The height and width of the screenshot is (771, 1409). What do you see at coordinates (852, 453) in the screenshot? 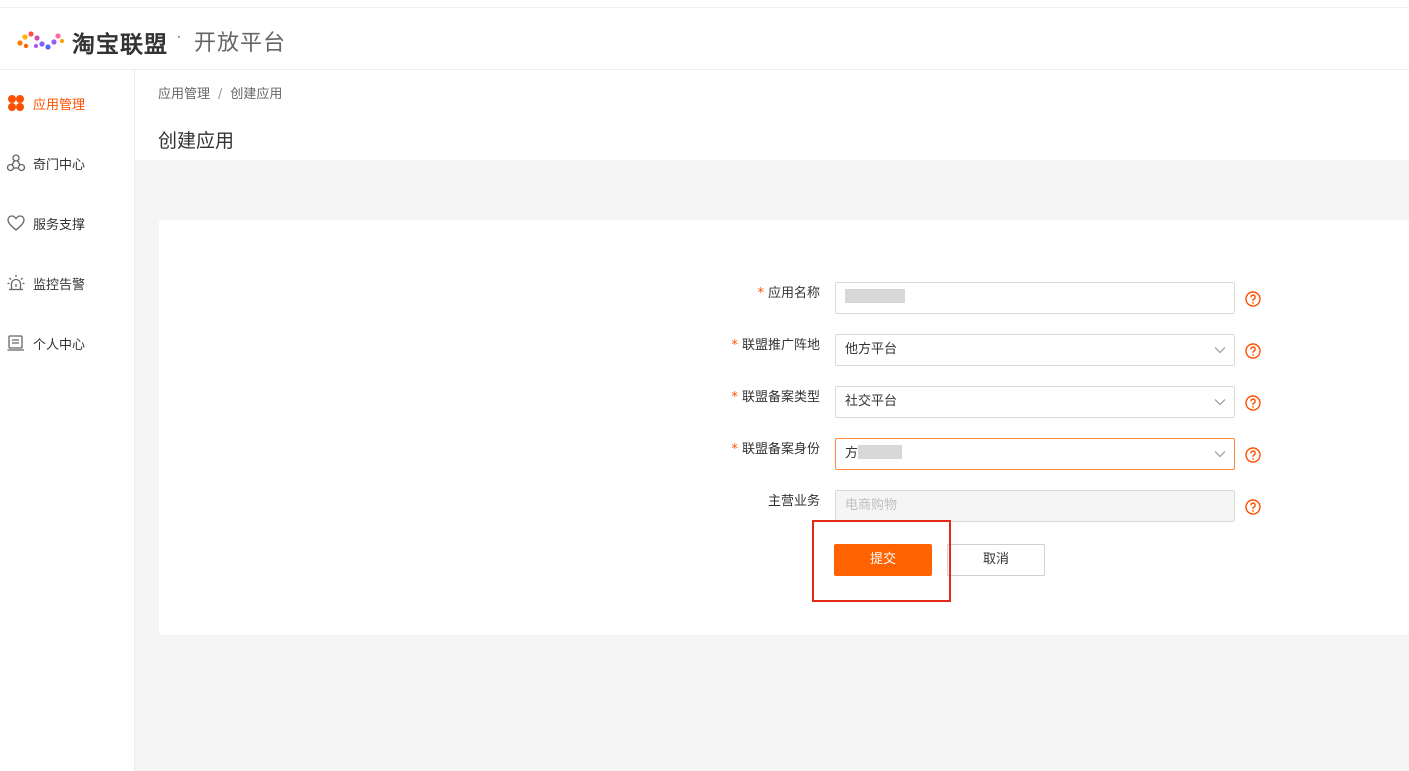
I see `filing-identity-value: 方` at bounding box center [852, 453].